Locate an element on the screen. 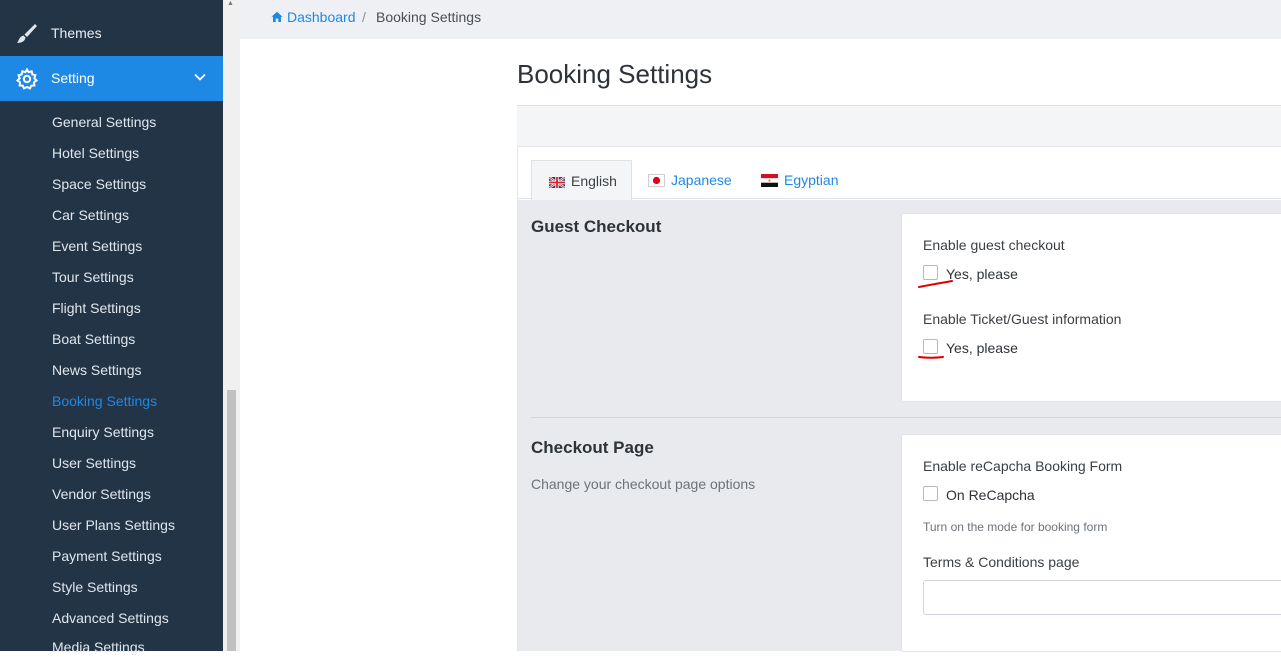  home-icon is located at coordinates (277, 16).